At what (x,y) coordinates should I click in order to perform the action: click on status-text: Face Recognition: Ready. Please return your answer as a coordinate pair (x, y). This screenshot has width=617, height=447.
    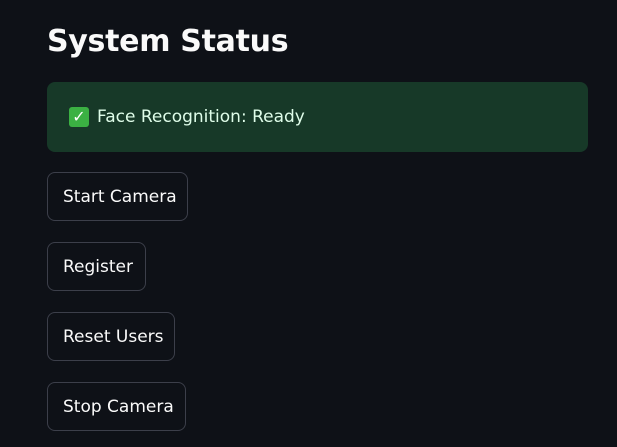
    Looking at the image, I should click on (201, 117).